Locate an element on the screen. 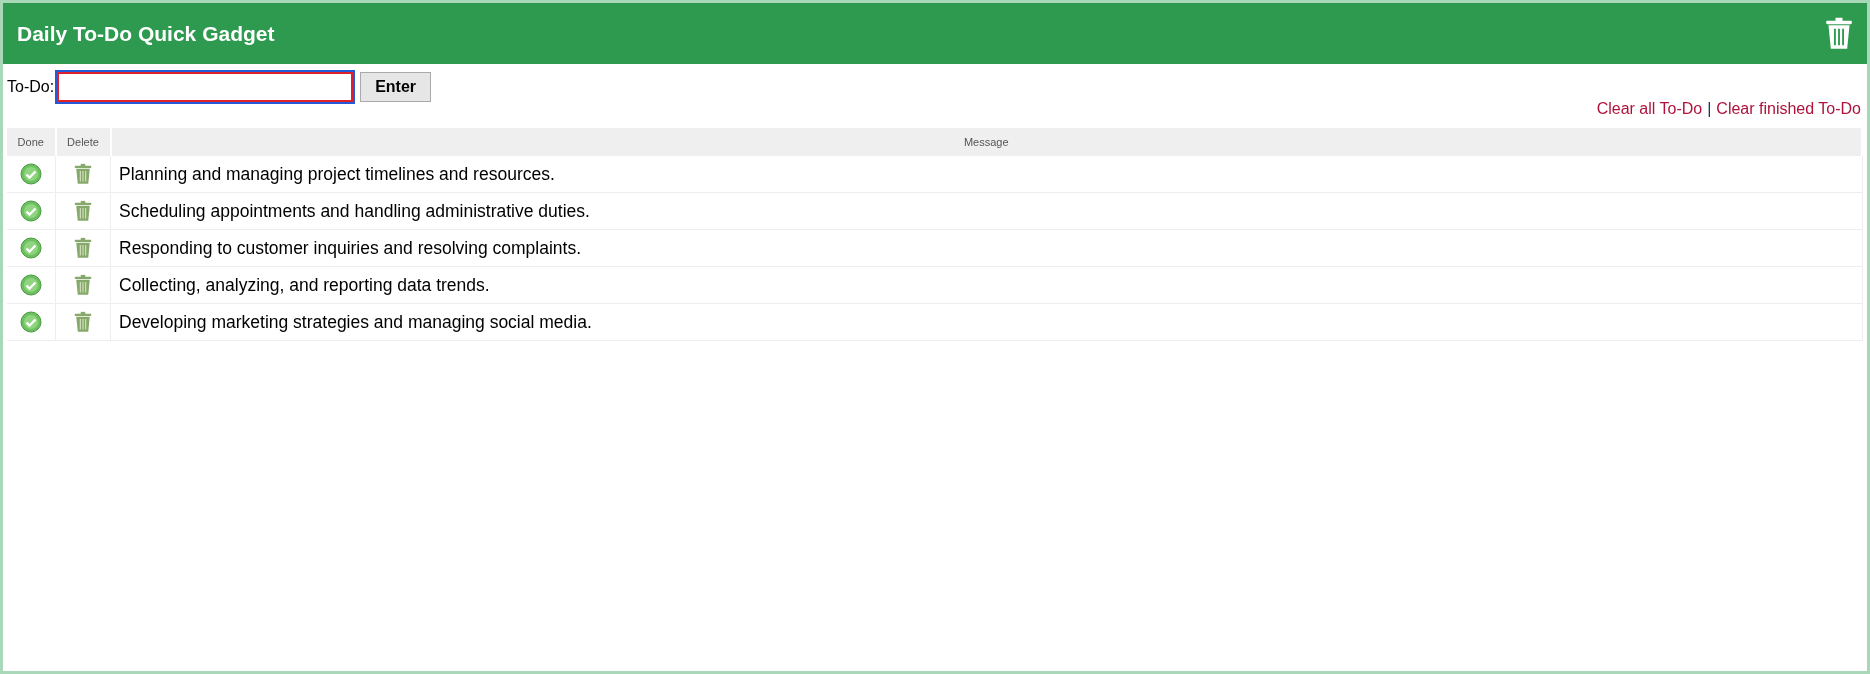  enter-button: Enter is located at coordinates (396, 87).